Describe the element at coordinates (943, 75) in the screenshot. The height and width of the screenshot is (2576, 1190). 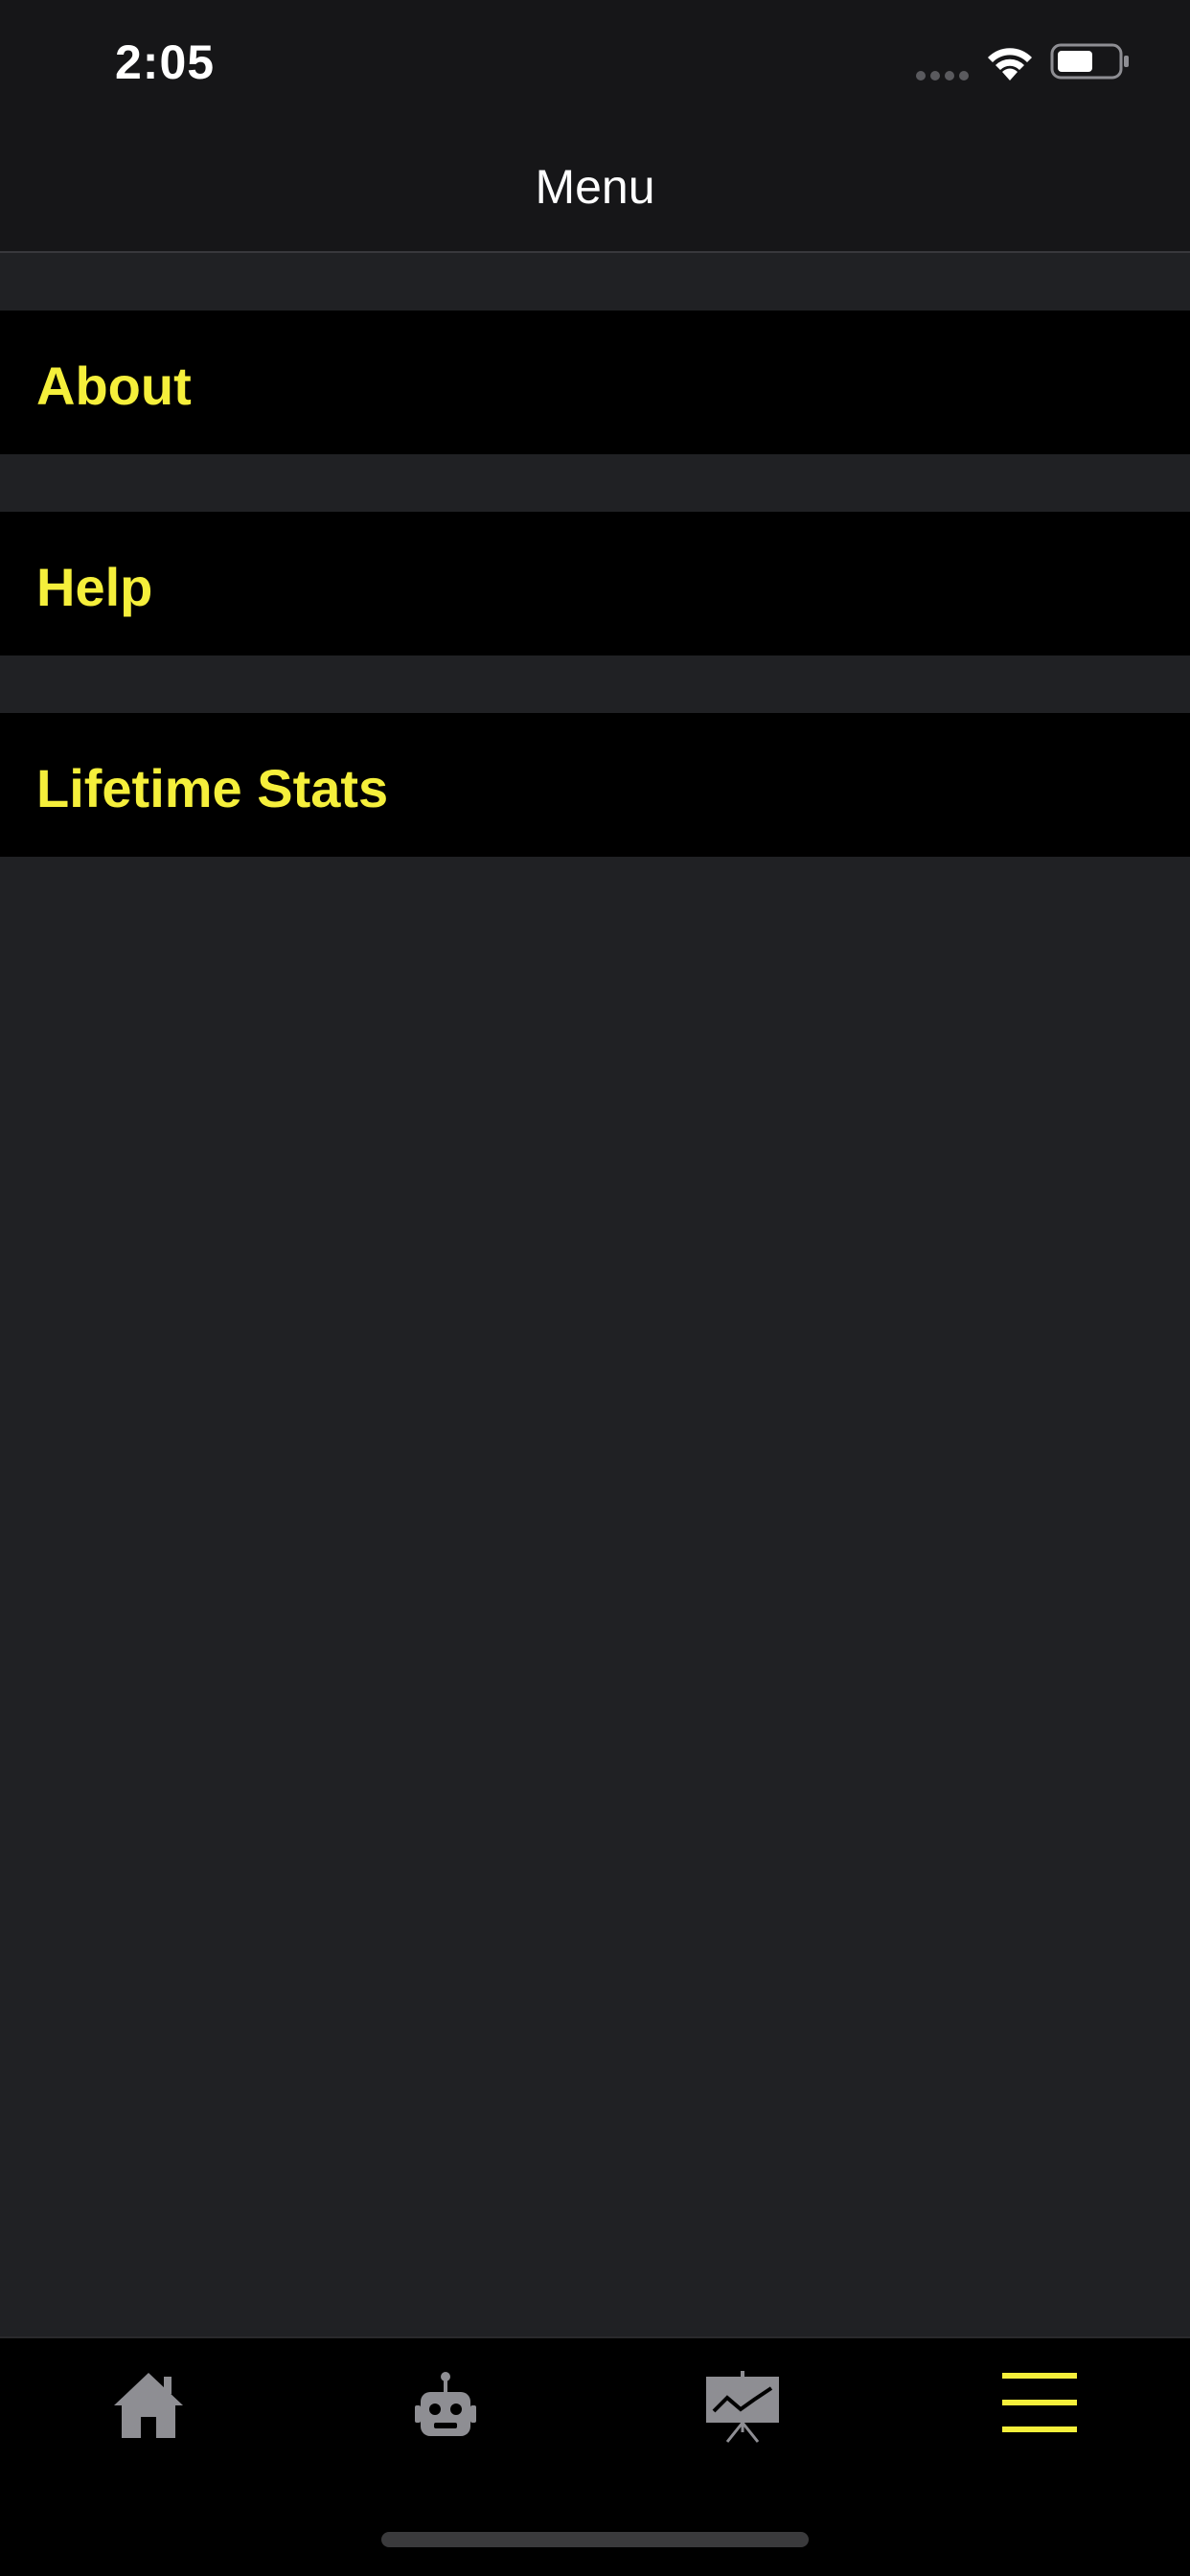
I see `cellular-signal-icon` at that location.